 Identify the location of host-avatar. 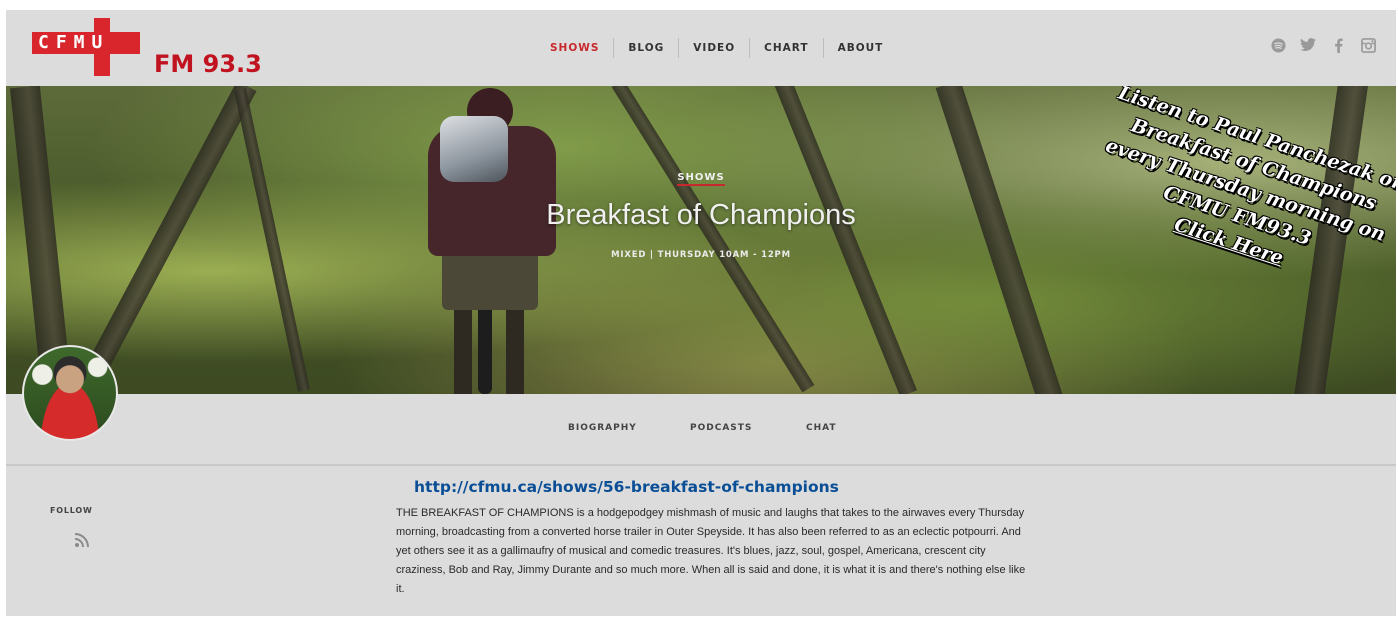
(70, 393).